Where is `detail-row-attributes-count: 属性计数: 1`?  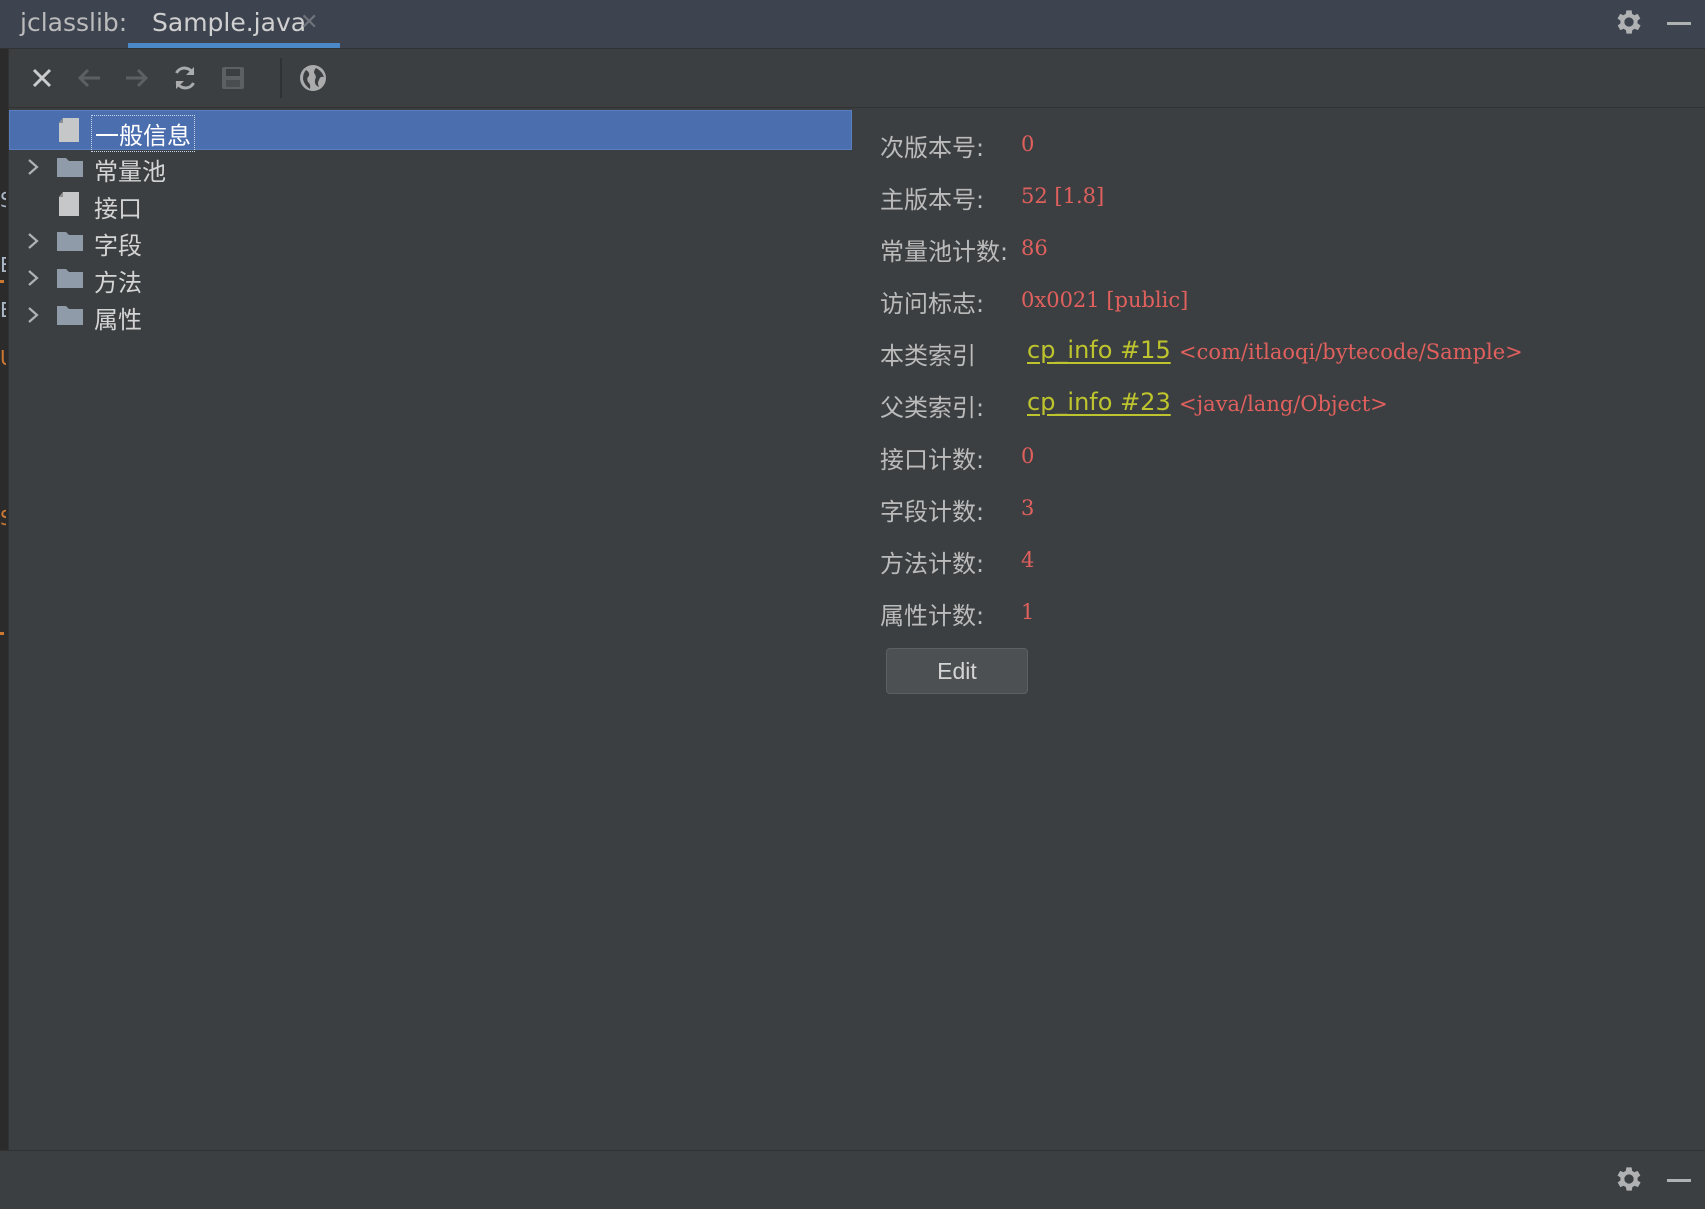 detail-row-attributes-count: 属性计数: 1 is located at coordinates (1290, 612).